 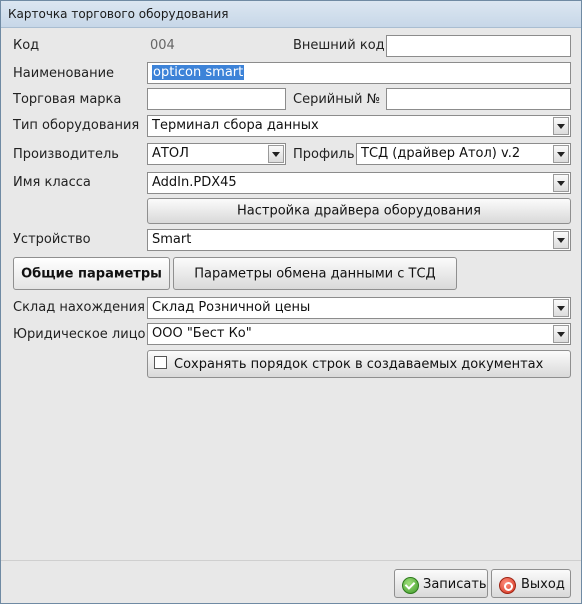 What do you see at coordinates (291, 14) in the screenshot?
I see `window-titlebar: Карточка торгового оборудования` at bounding box center [291, 14].